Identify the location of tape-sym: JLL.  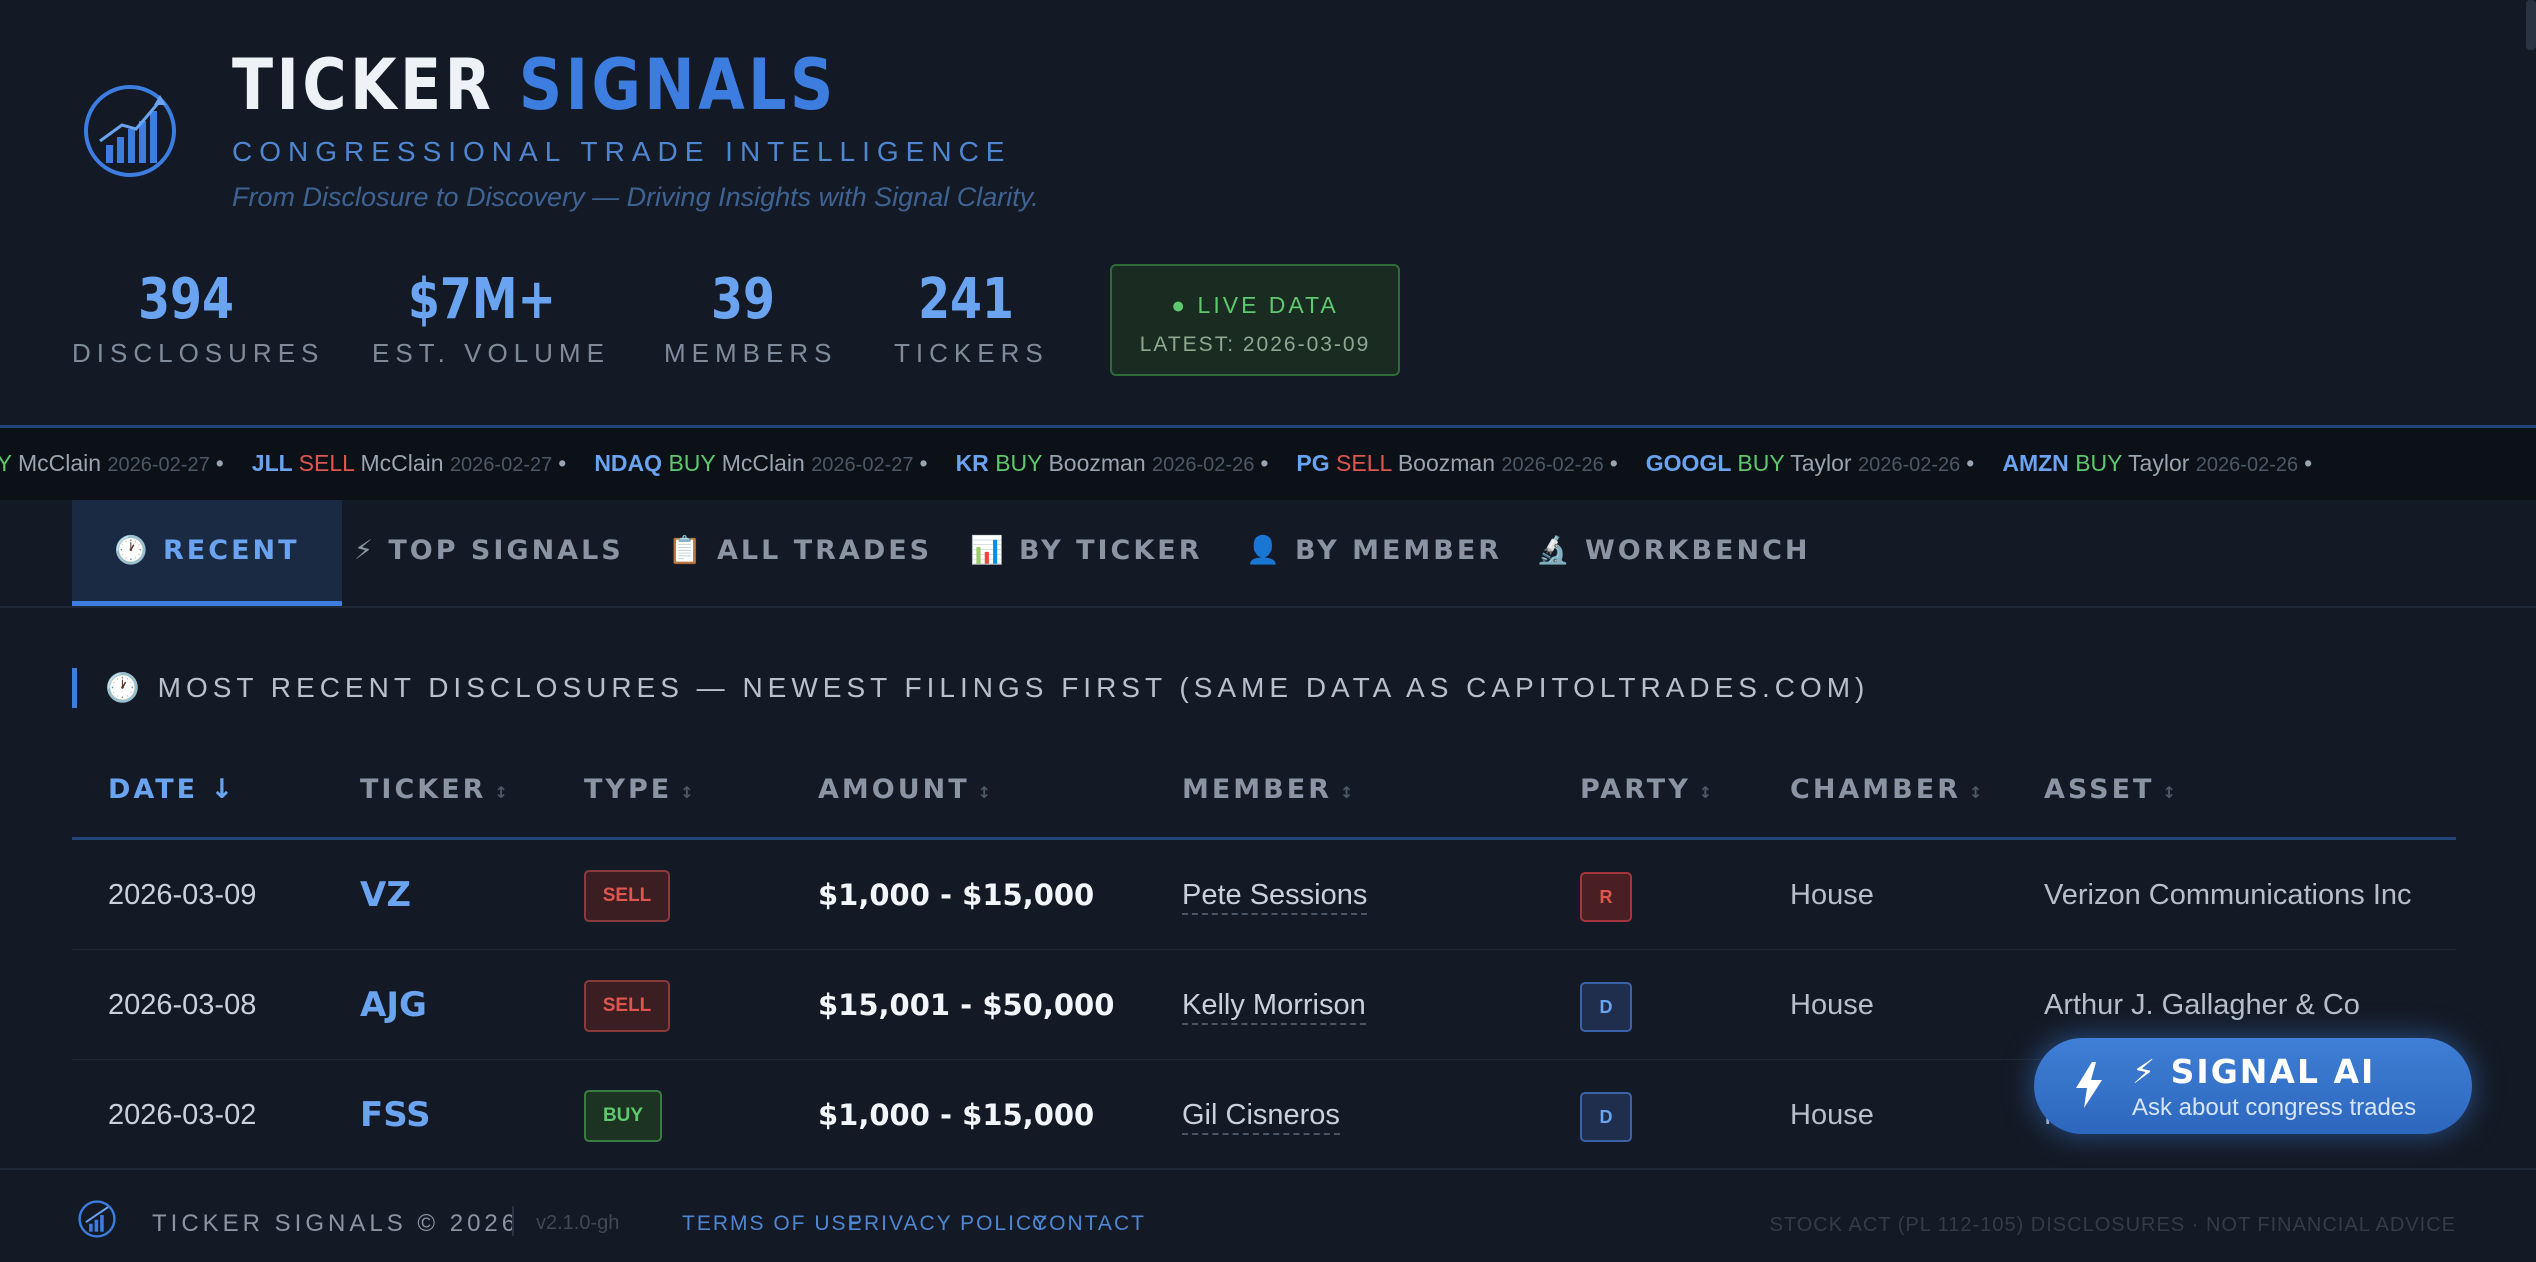
(275, 463).